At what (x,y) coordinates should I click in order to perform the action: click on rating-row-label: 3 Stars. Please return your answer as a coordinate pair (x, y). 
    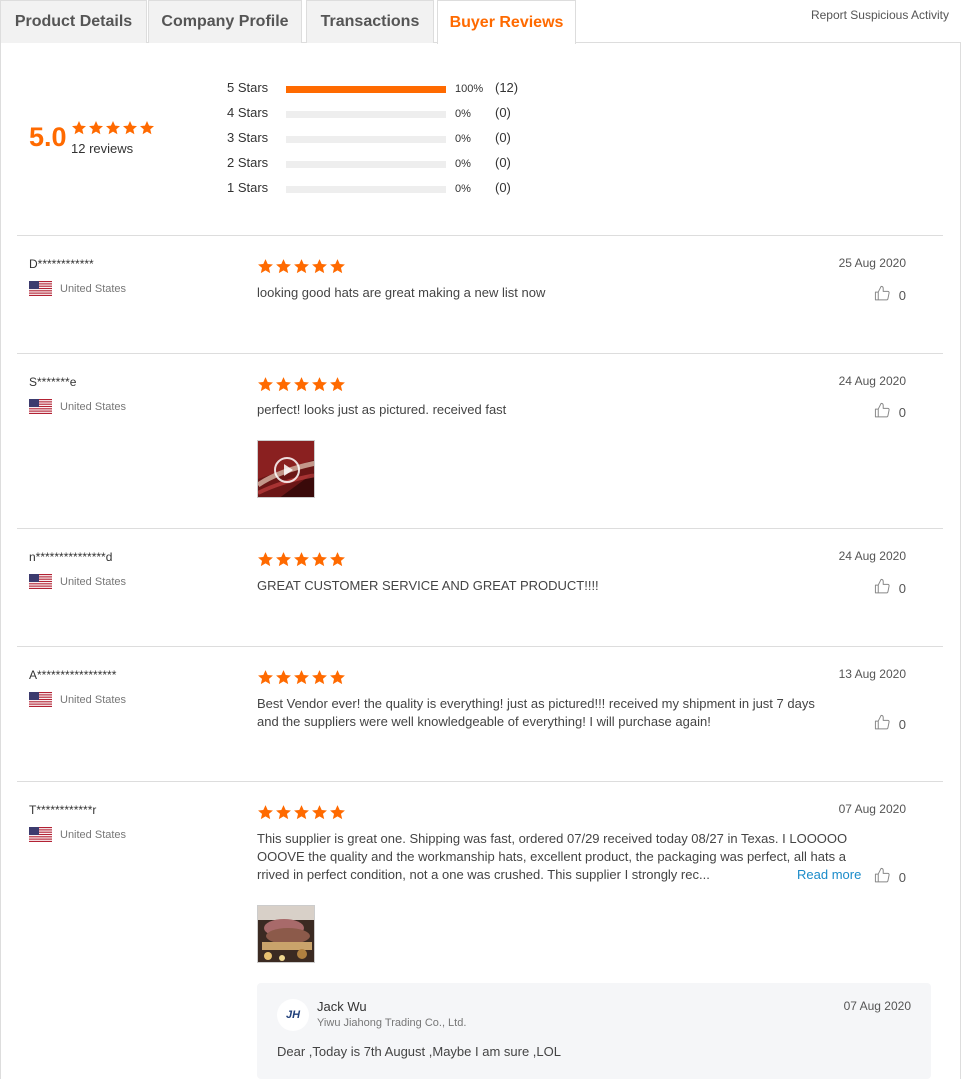
    Looking at the image, I should click on (248, 137).